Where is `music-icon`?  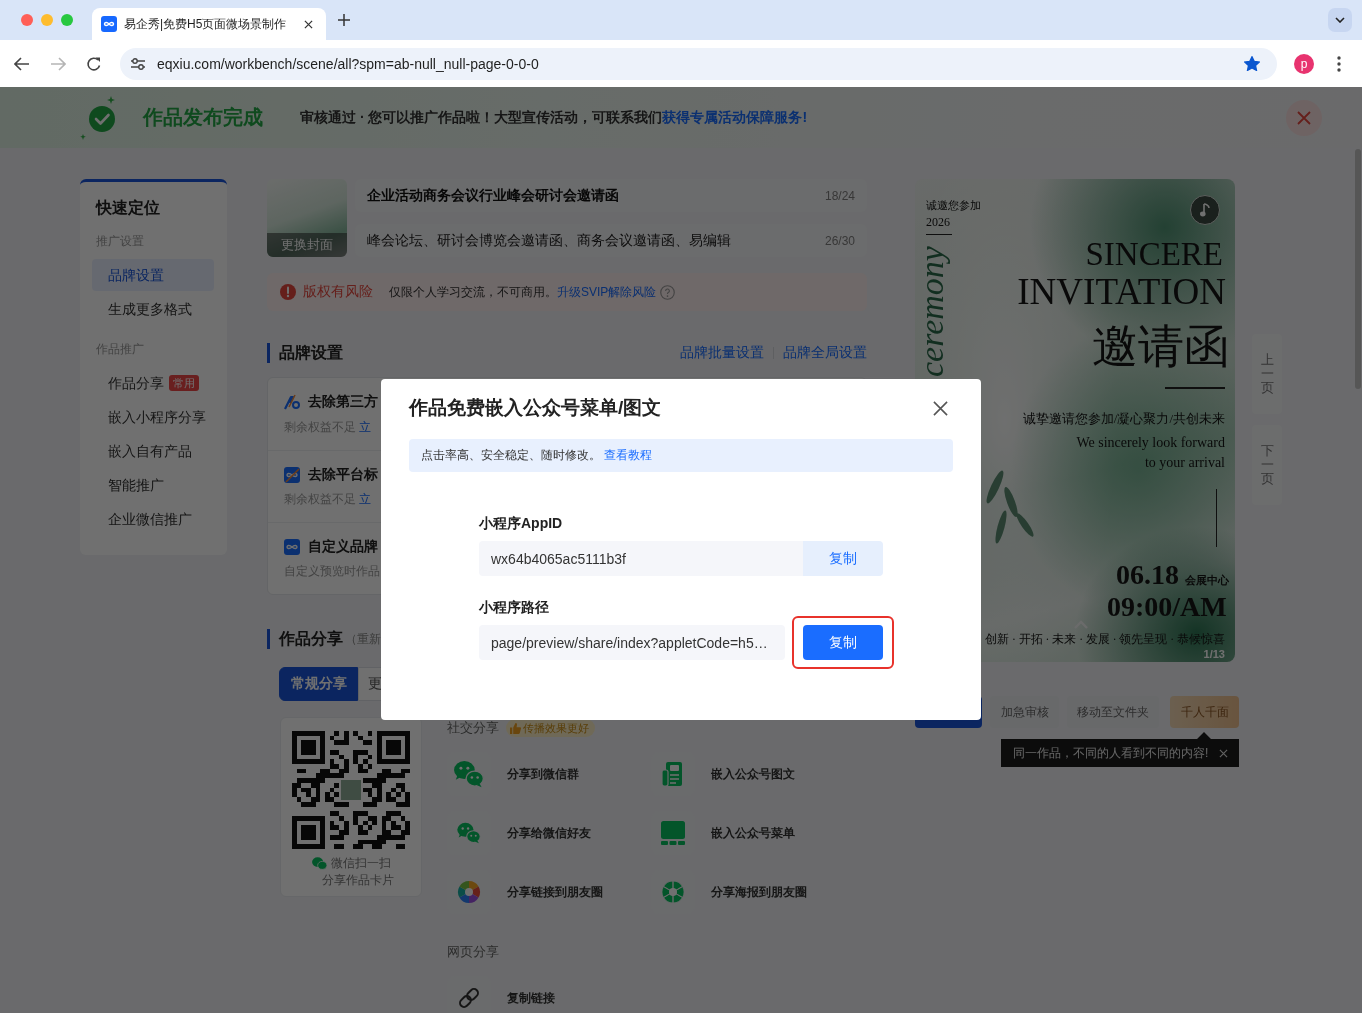
music-icon is located at coordinates (1205, 210).